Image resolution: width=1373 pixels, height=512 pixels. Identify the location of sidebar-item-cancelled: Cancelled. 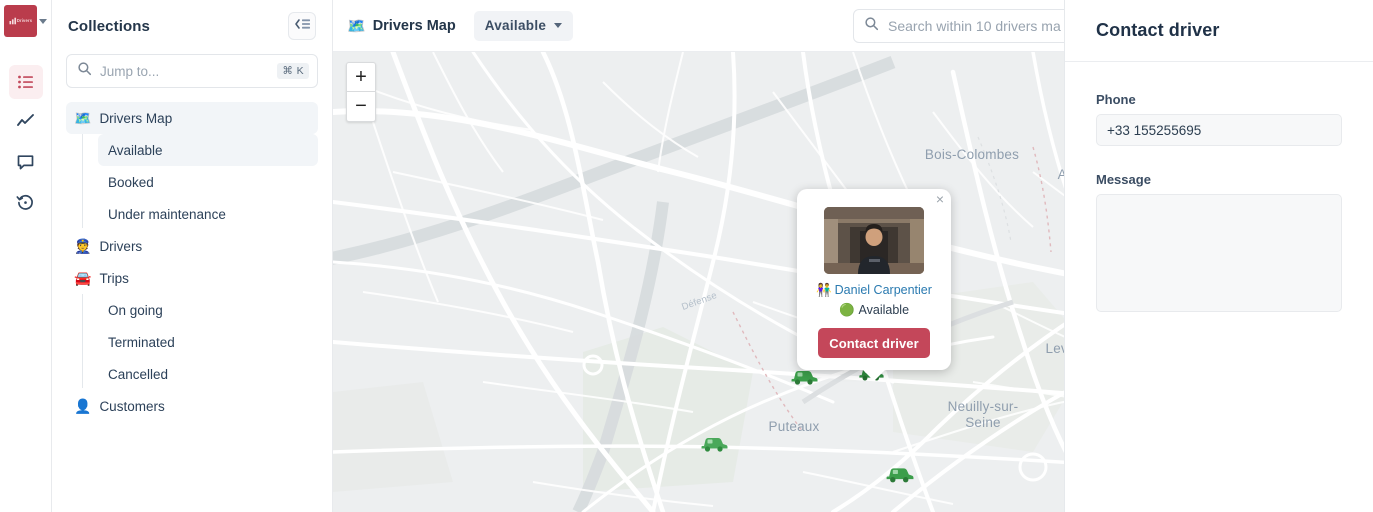
(208, 374).